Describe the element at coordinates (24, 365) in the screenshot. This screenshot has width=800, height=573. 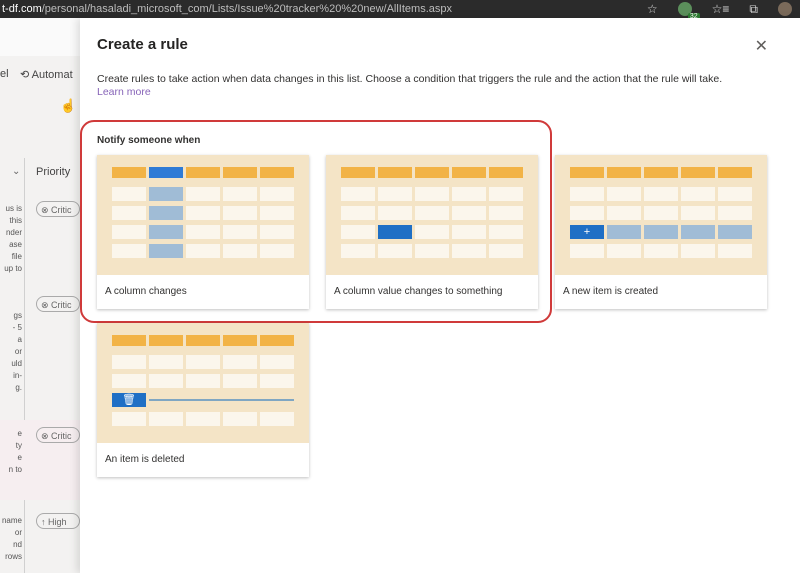
I see `column-divider` at that location.